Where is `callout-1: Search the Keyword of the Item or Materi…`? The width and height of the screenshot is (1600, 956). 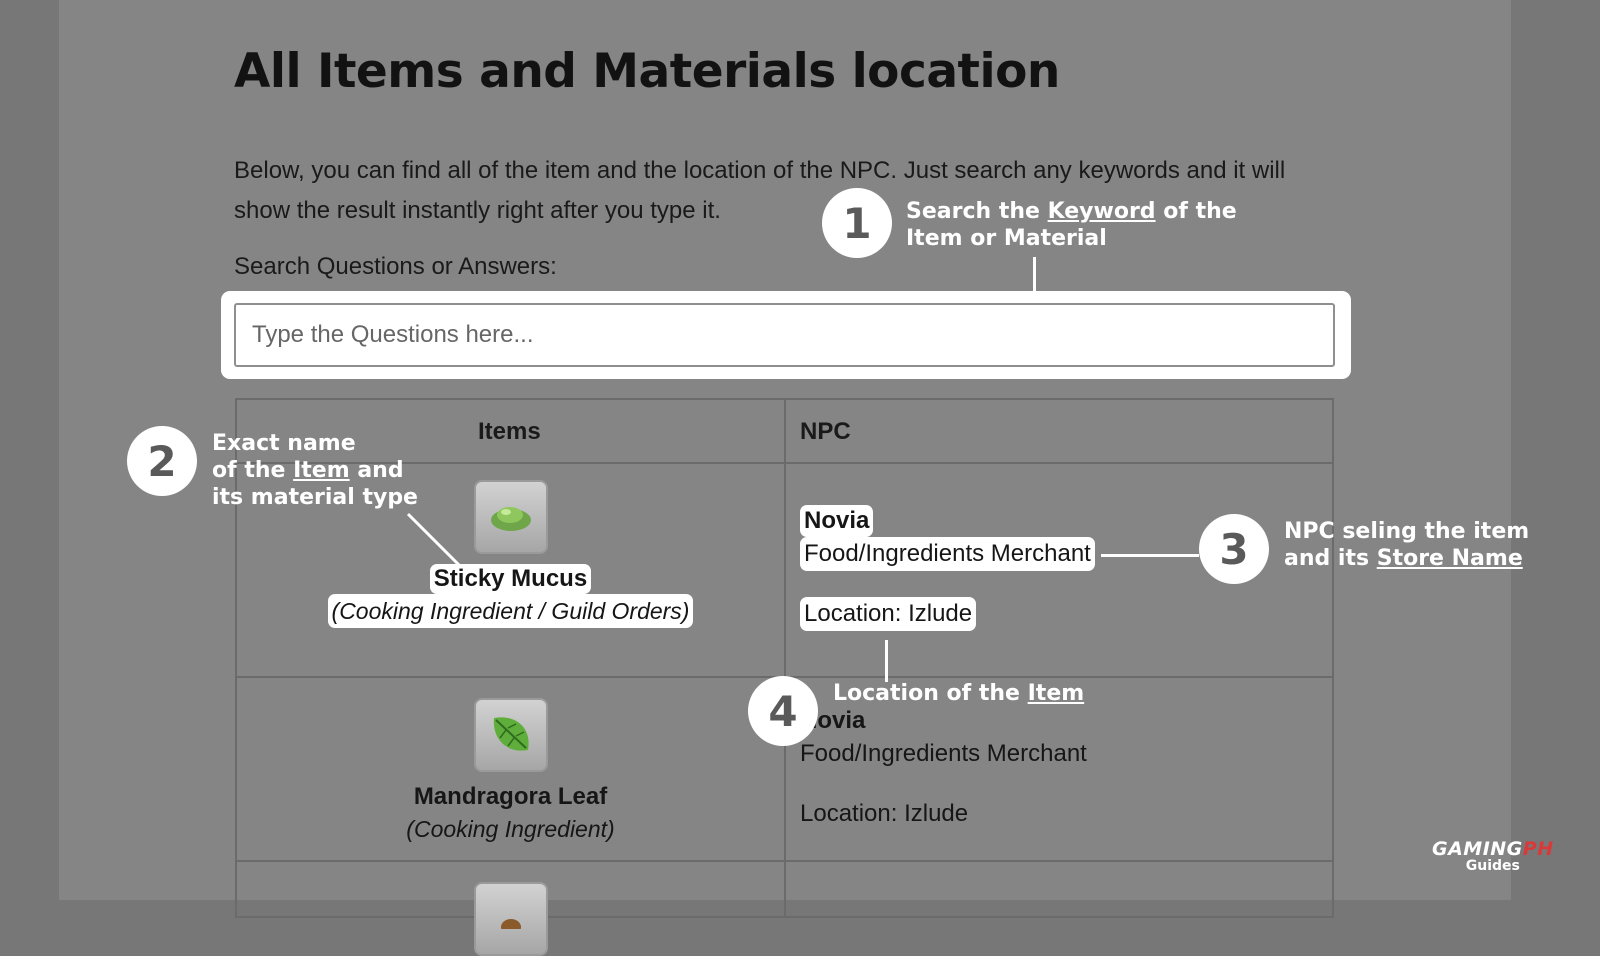
callout-1: Search the Keyword of the Item or Materi… is located at coordinates (1071, 225).